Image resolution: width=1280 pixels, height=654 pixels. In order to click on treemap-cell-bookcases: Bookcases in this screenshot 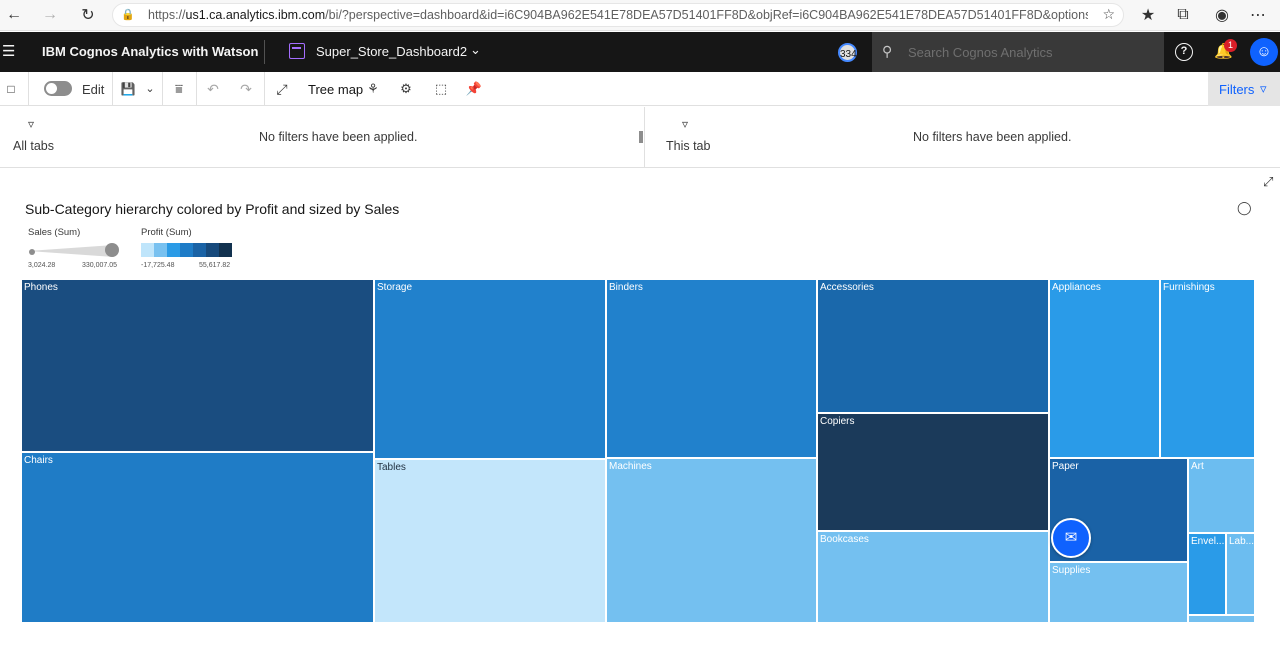, I will do `click(933, 577)`.